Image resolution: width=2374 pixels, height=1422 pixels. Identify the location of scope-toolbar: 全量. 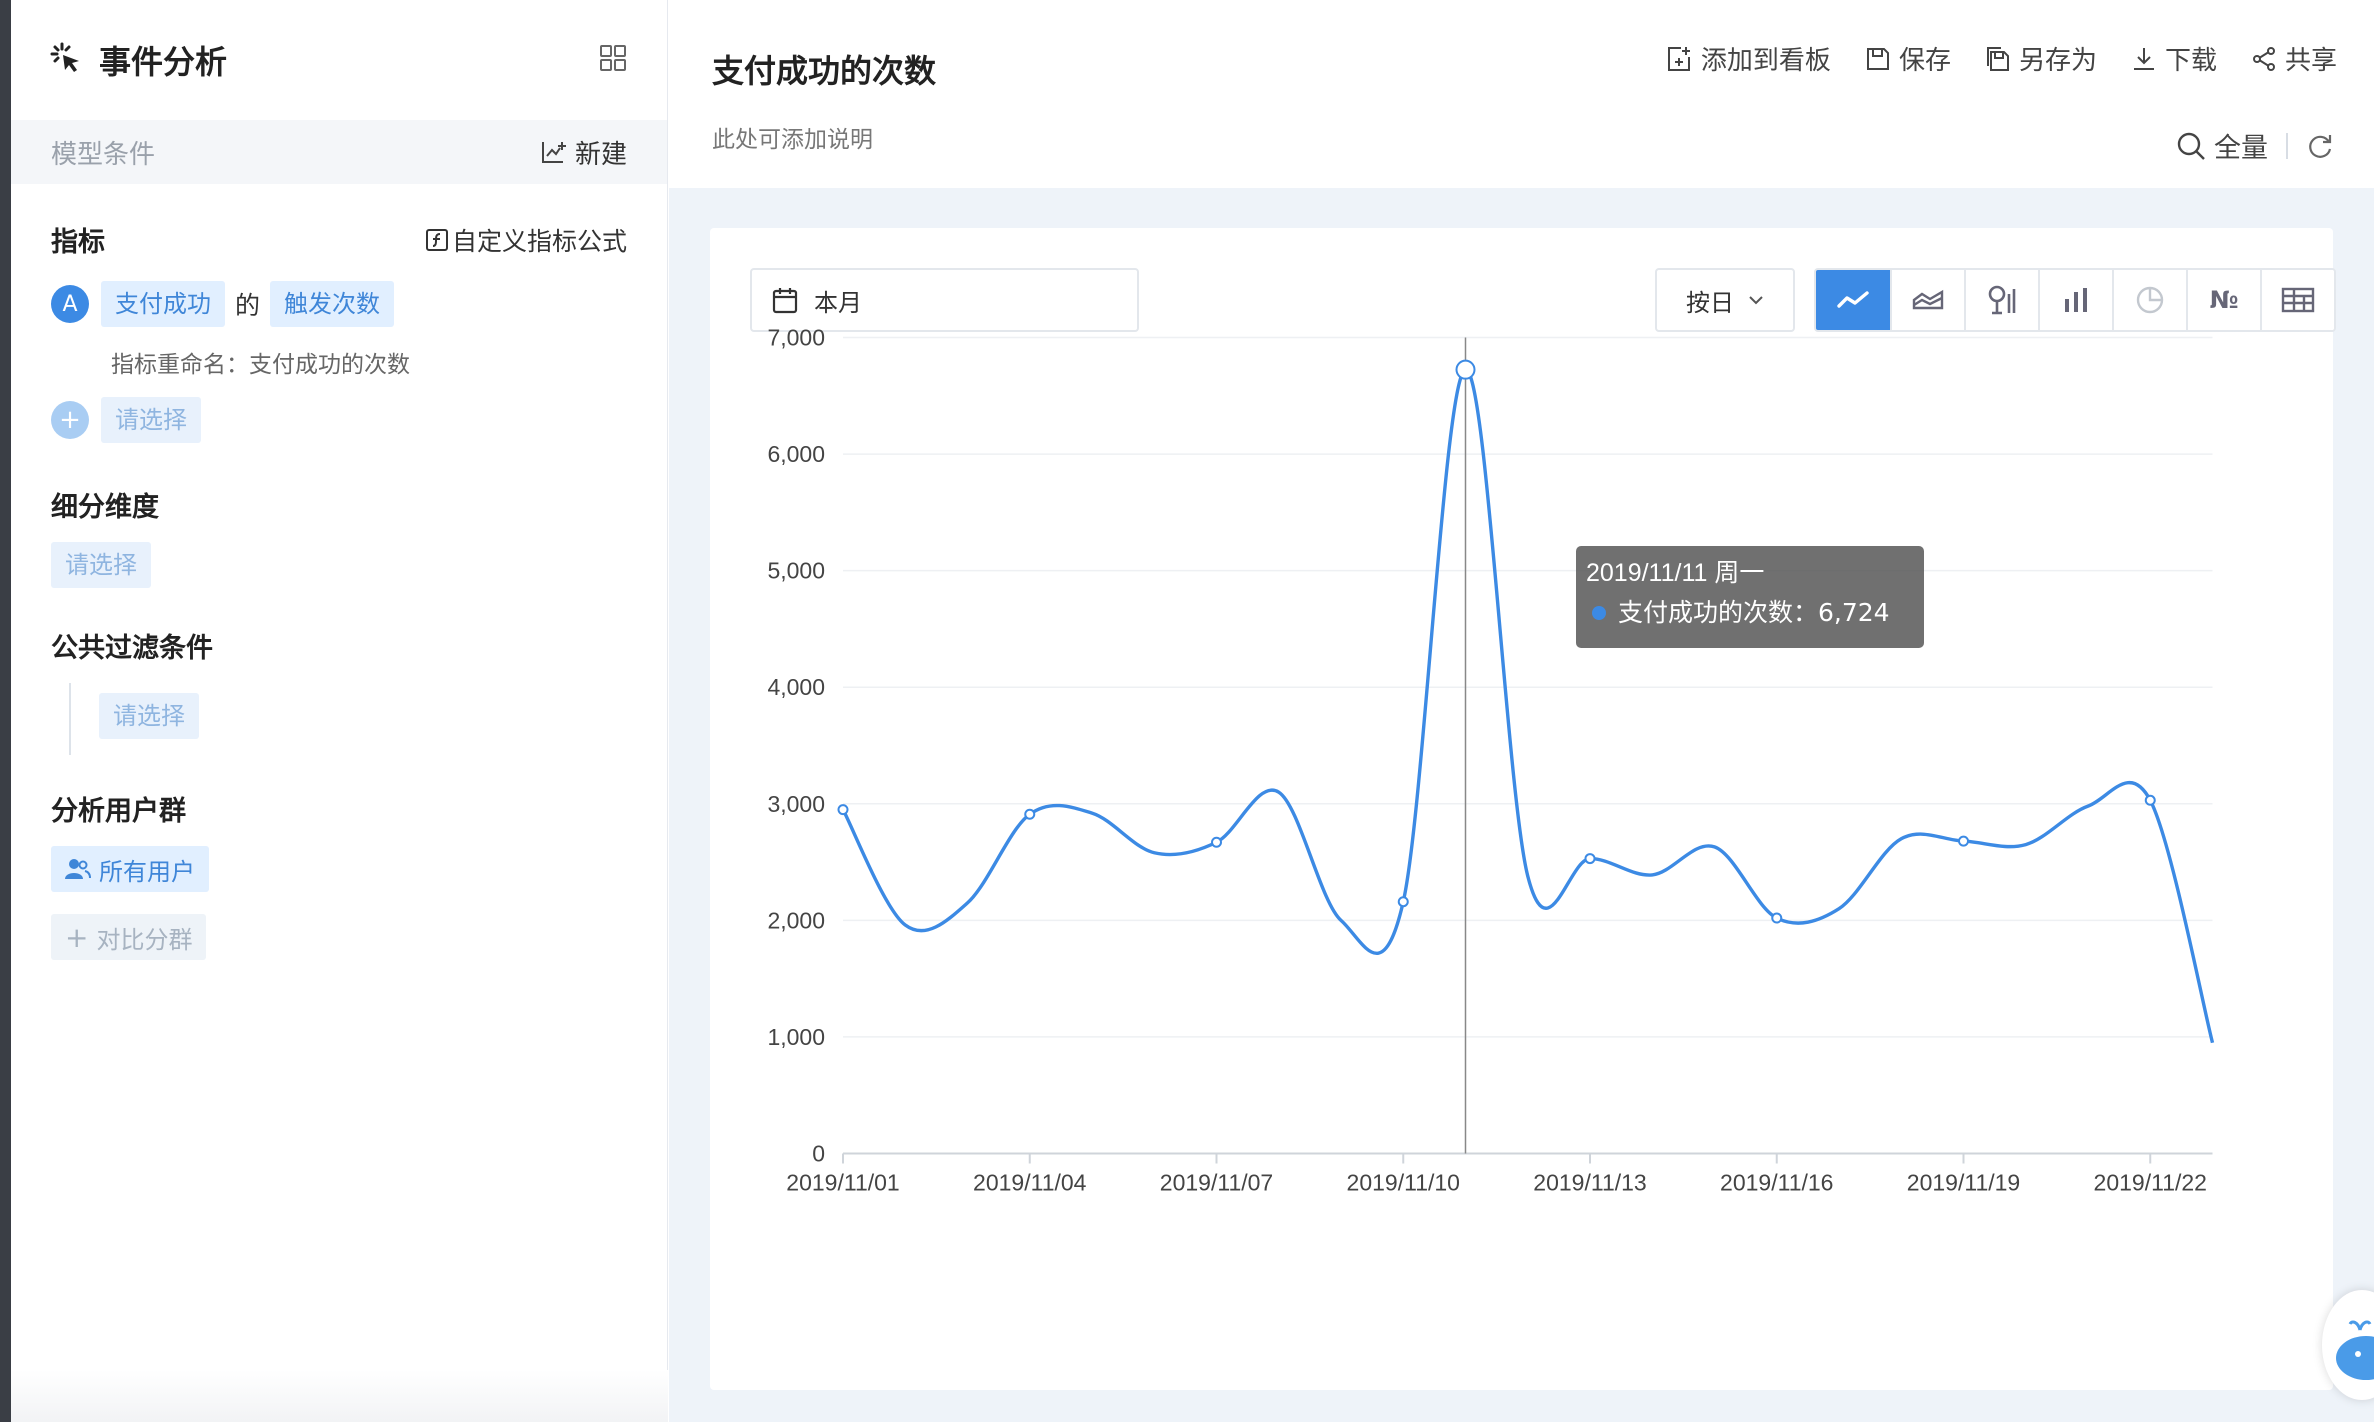
(2255, 145).